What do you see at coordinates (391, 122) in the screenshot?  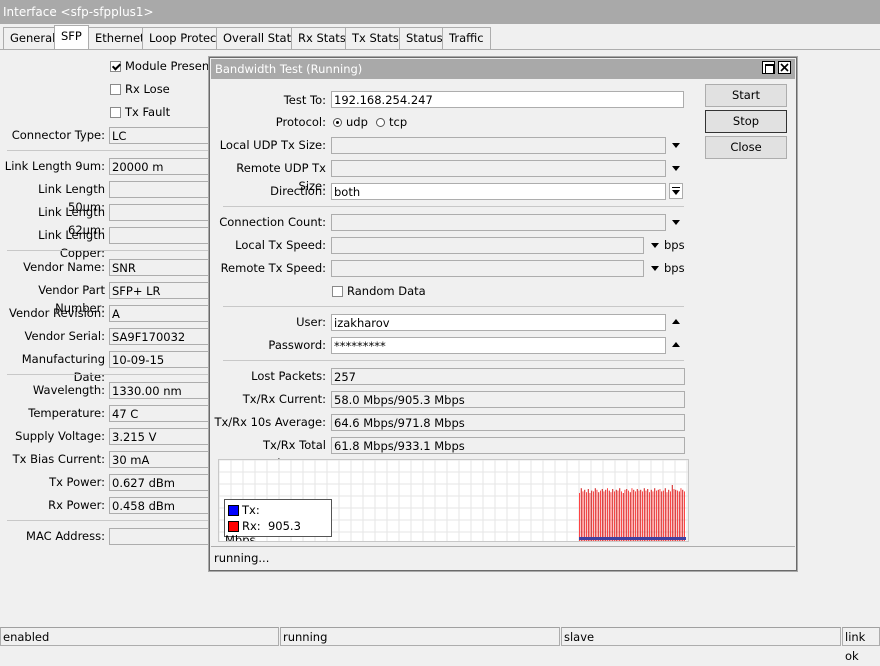 I see `protocol-tcp-radio: tcp` at bounding box center [391, 122].